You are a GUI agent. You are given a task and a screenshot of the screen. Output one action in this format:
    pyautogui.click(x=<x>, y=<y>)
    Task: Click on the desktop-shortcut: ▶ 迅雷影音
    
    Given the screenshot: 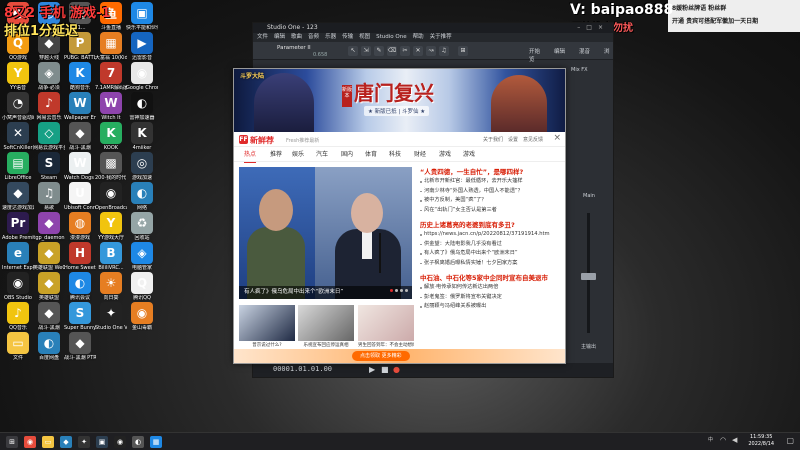 What is the action you would take?
    pyautogui.click(x=142, y=46)
    